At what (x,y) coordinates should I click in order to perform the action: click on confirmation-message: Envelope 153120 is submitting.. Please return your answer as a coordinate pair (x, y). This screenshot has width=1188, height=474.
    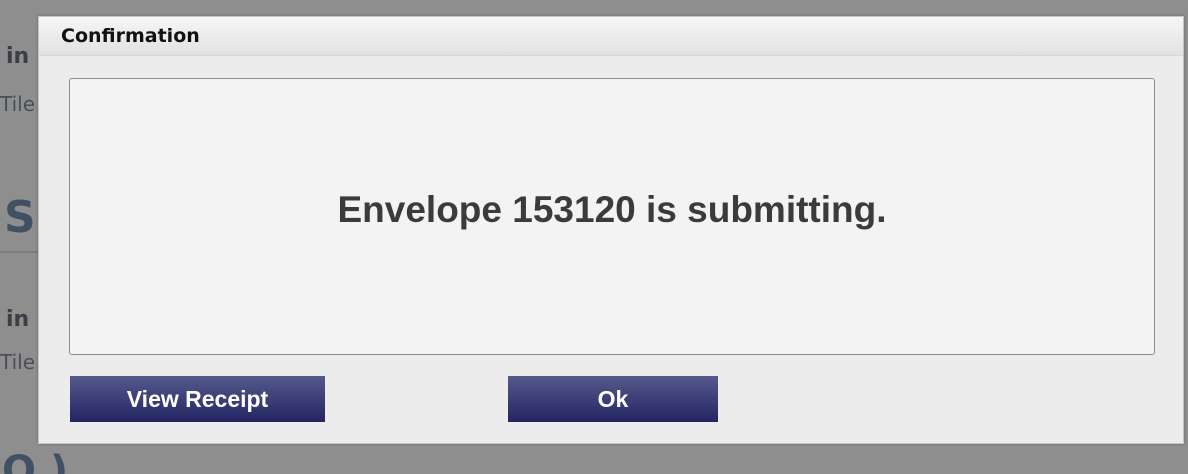
    Looking at the image, I should click on (612, 209).